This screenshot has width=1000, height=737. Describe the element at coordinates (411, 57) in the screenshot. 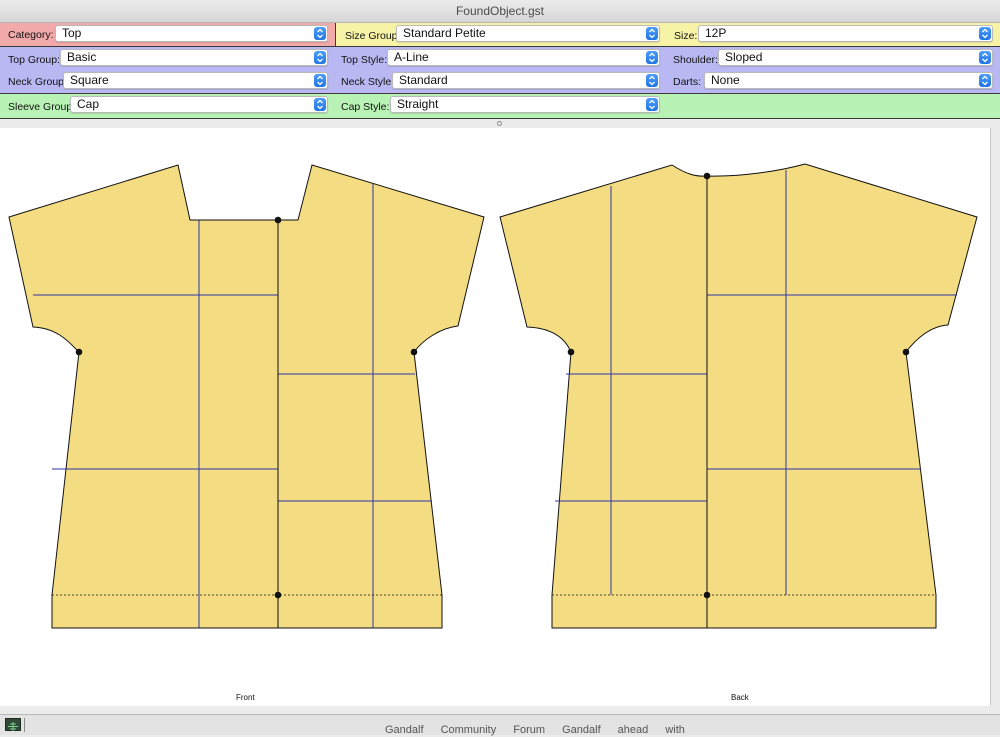

I see `top-style-value: A-Line` at that location.